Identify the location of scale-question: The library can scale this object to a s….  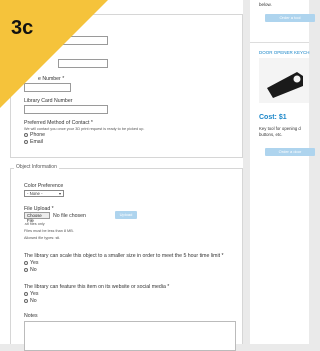
(124, 256).